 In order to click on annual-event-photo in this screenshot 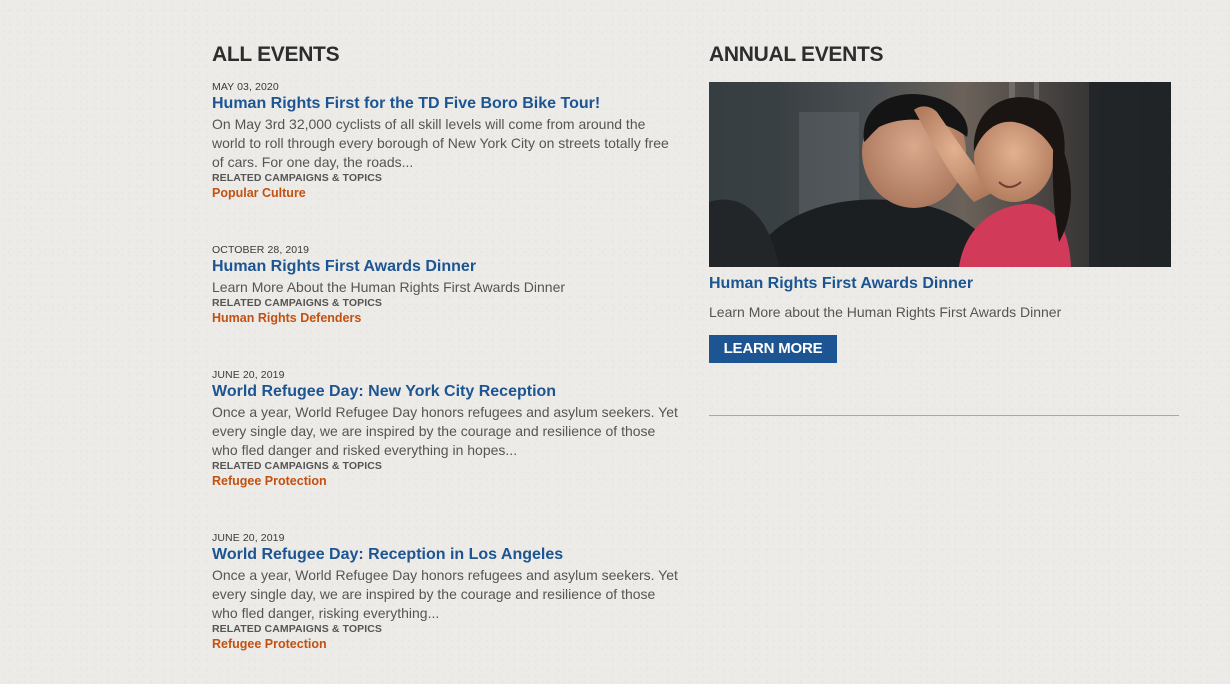, I will do `click(940, 174)`.